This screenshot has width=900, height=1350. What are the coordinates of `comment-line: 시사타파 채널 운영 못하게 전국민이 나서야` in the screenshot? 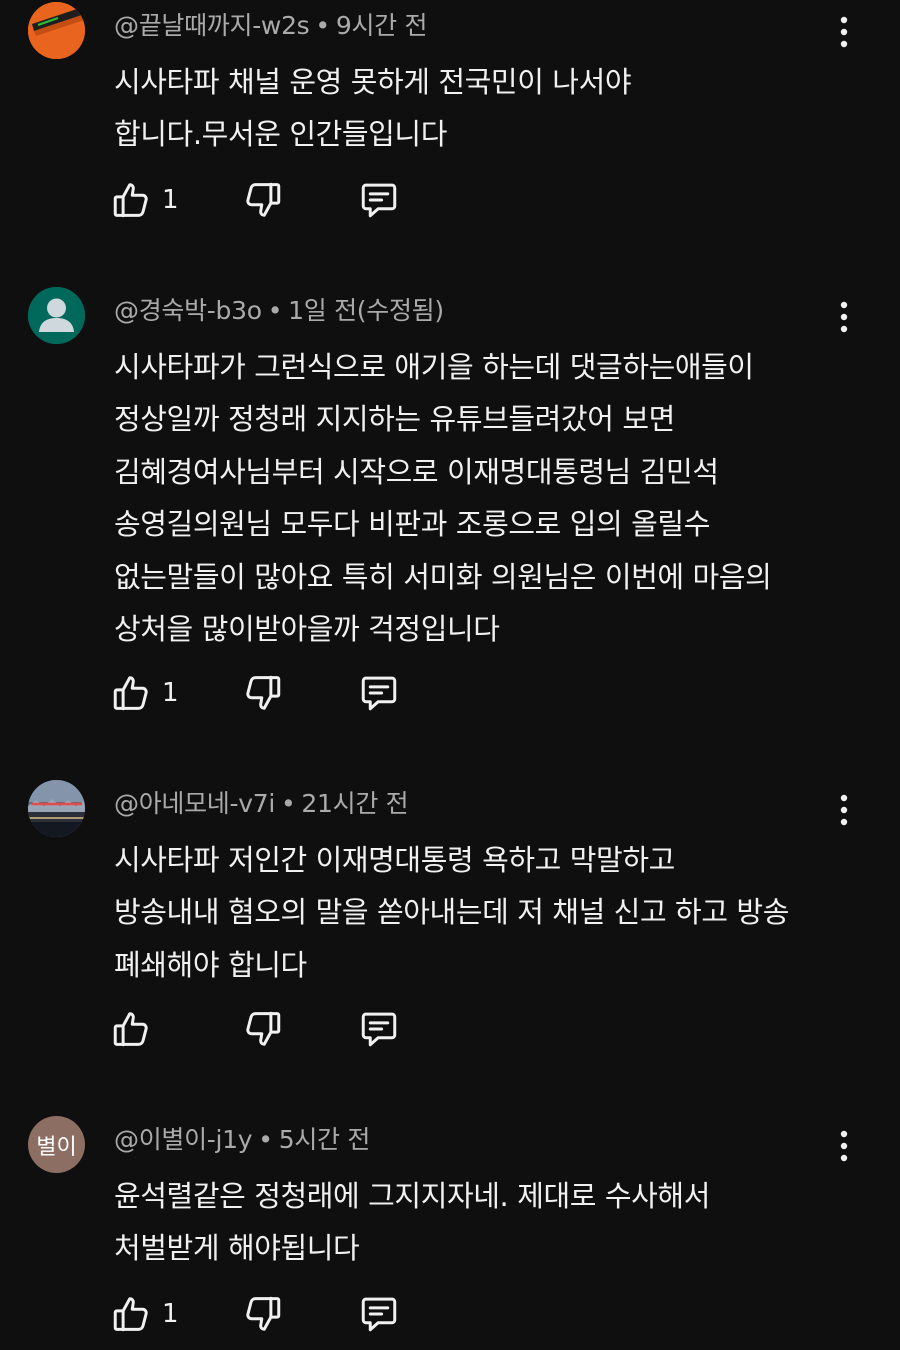 It's located at (373, 82).